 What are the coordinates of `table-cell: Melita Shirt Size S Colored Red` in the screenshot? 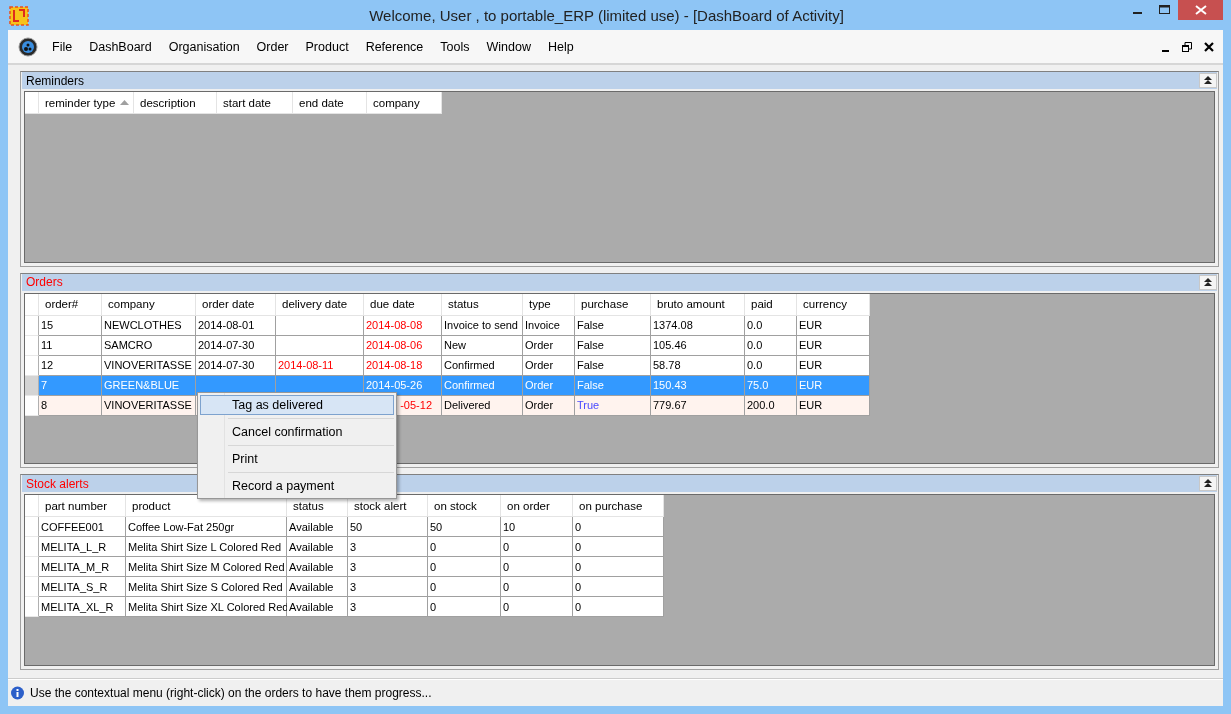 It's located at (206, 587).